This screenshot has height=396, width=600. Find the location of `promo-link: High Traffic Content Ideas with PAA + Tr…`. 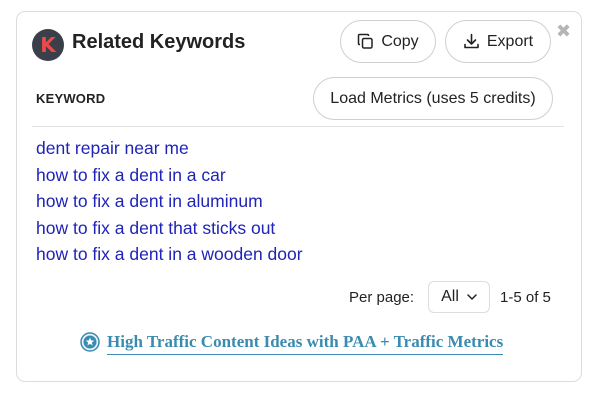

promo-link: High Traffic Content Ideas with PAA + Tr… is located at coordinates (305, 343).